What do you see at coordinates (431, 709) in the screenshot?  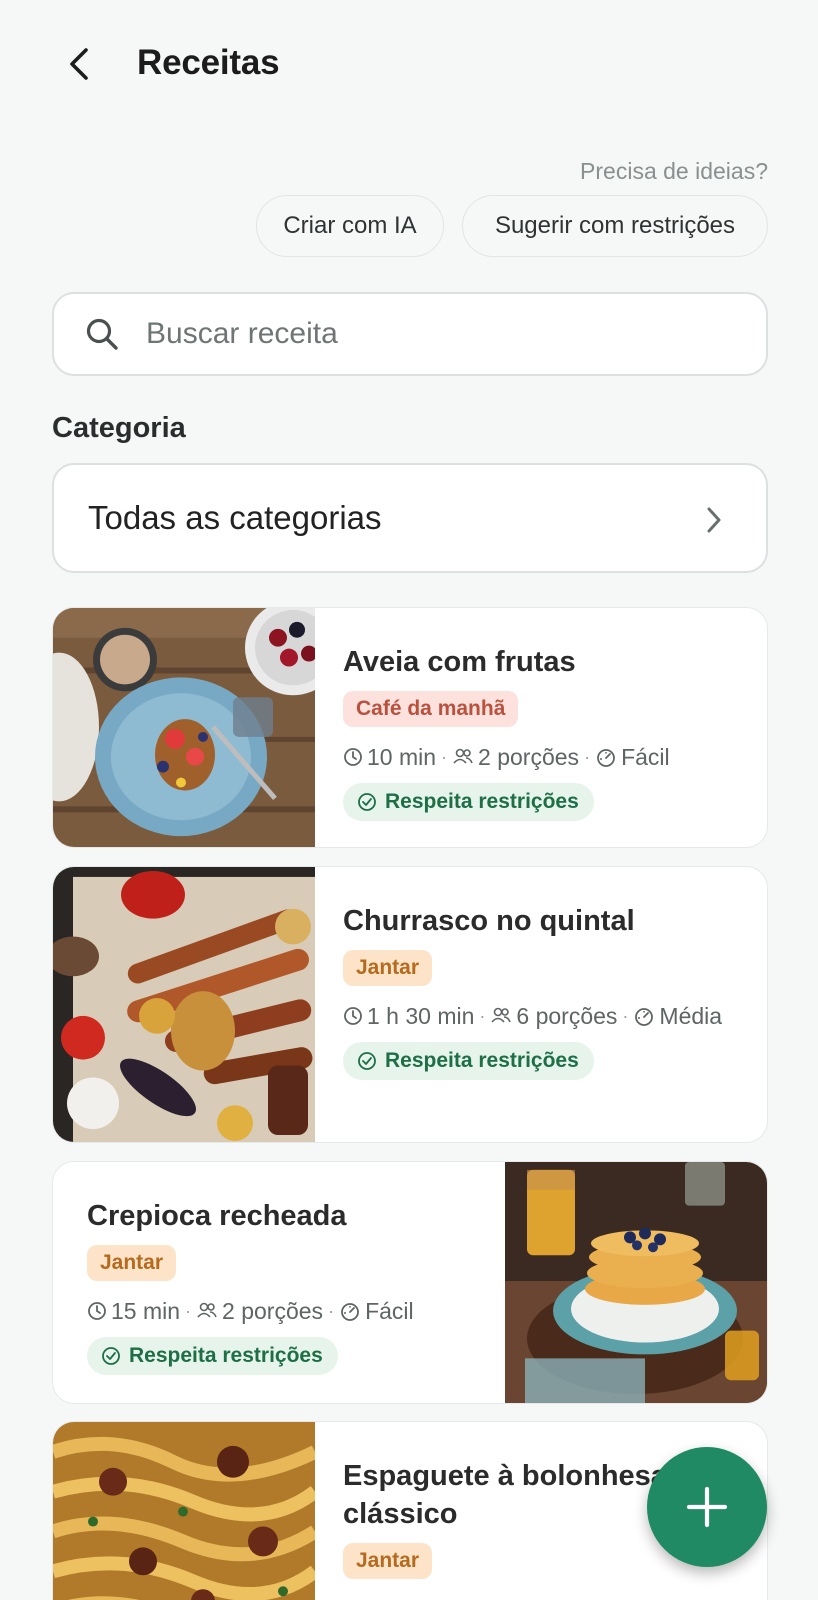 I see `recipe-category-tag: Café da manhã` at bounding box center [431, 709].